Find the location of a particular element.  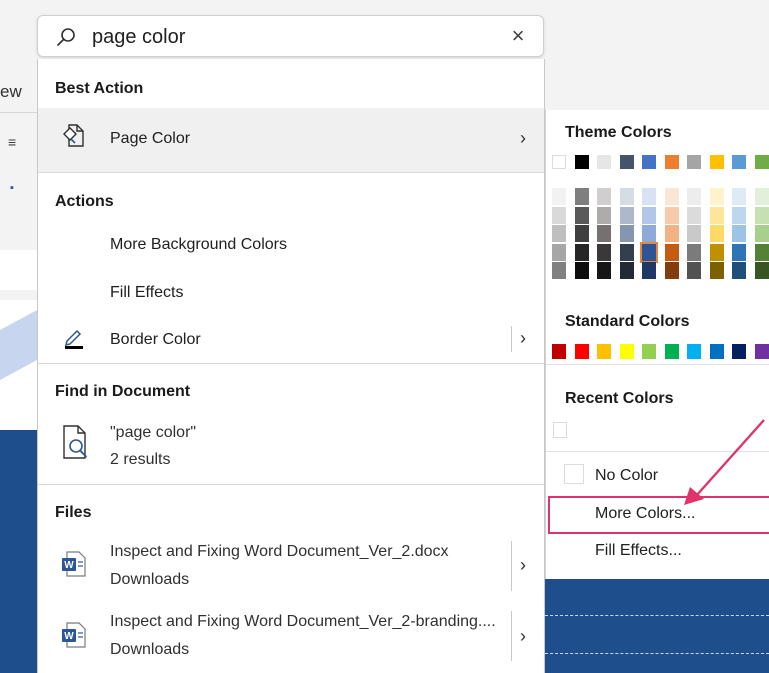

recent-color-swatch is located at coordinates (560, 430).